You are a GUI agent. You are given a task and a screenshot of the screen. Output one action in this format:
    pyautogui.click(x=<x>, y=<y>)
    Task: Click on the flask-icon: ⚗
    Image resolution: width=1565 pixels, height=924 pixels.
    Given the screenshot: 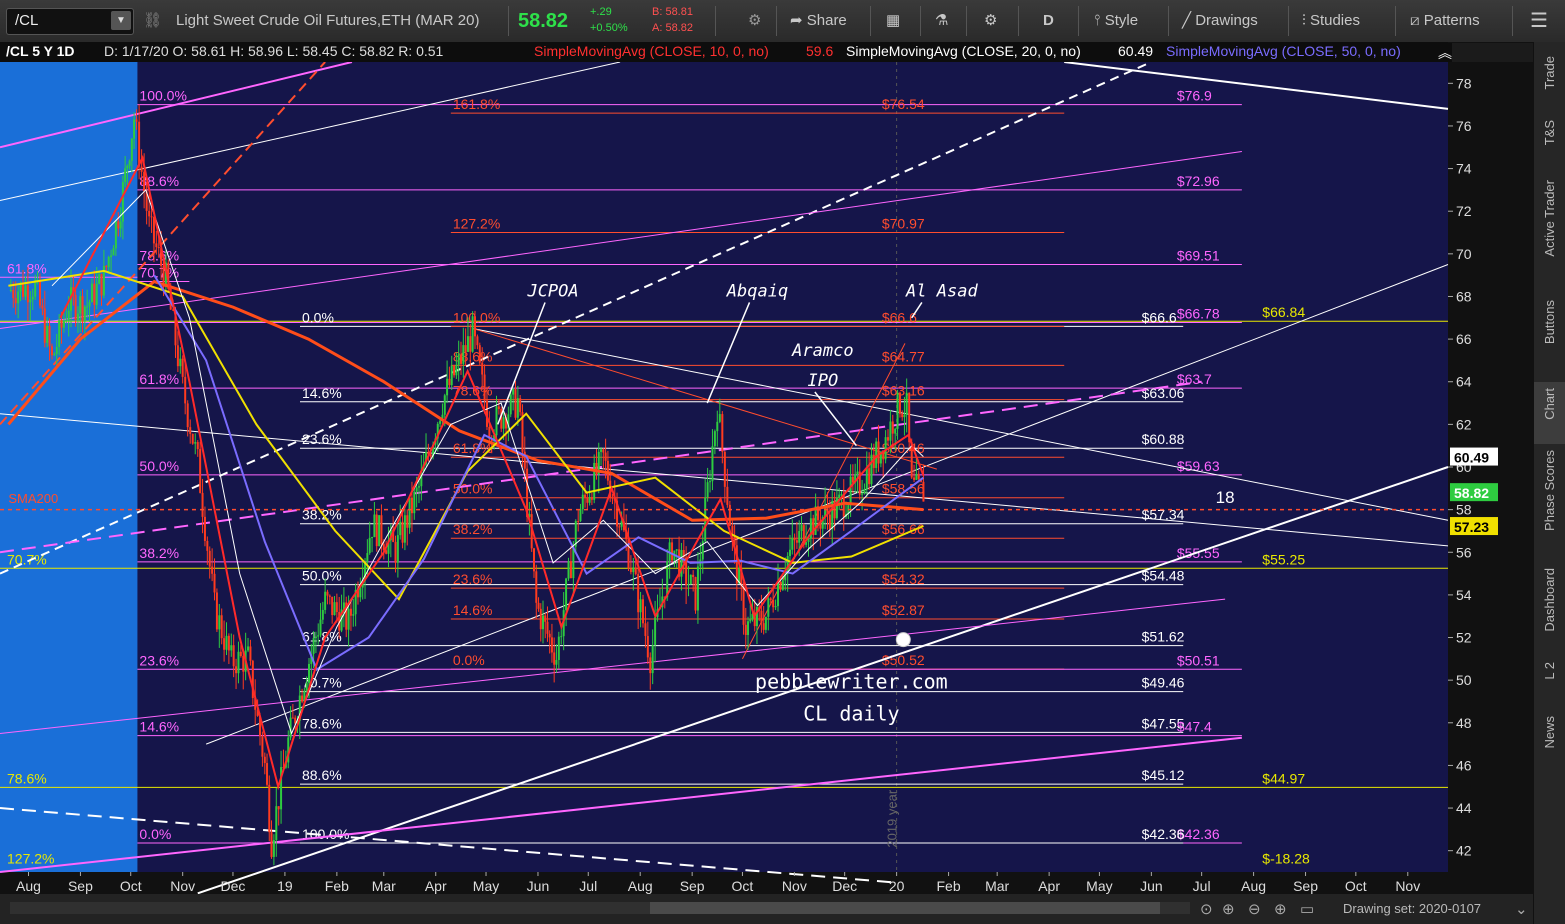 What is the action you would take?
    pyautogui.click(x=941, y=21)
    